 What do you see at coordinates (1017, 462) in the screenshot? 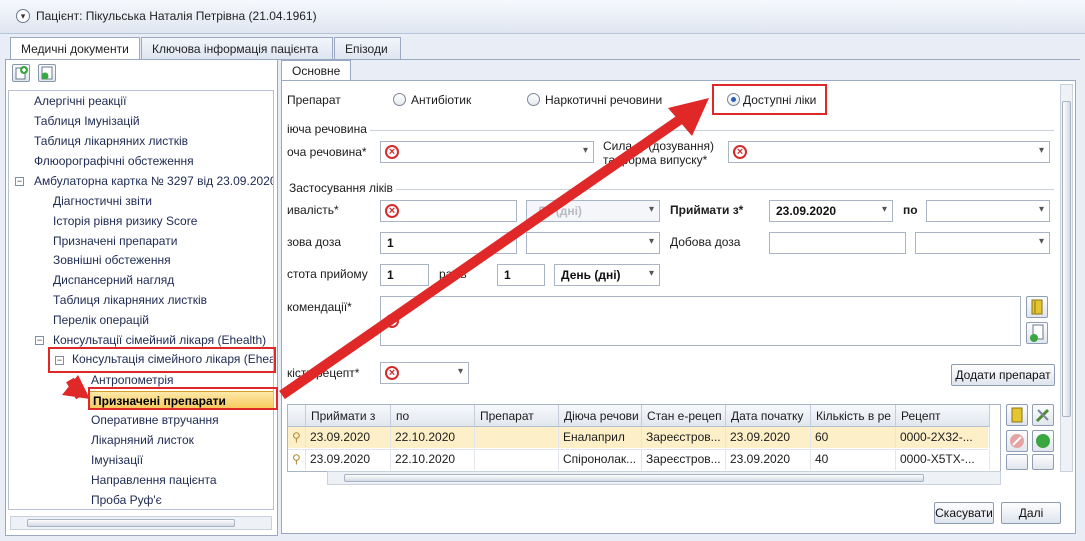
I see `calendar-icon` at bounding box center [1017, 462].